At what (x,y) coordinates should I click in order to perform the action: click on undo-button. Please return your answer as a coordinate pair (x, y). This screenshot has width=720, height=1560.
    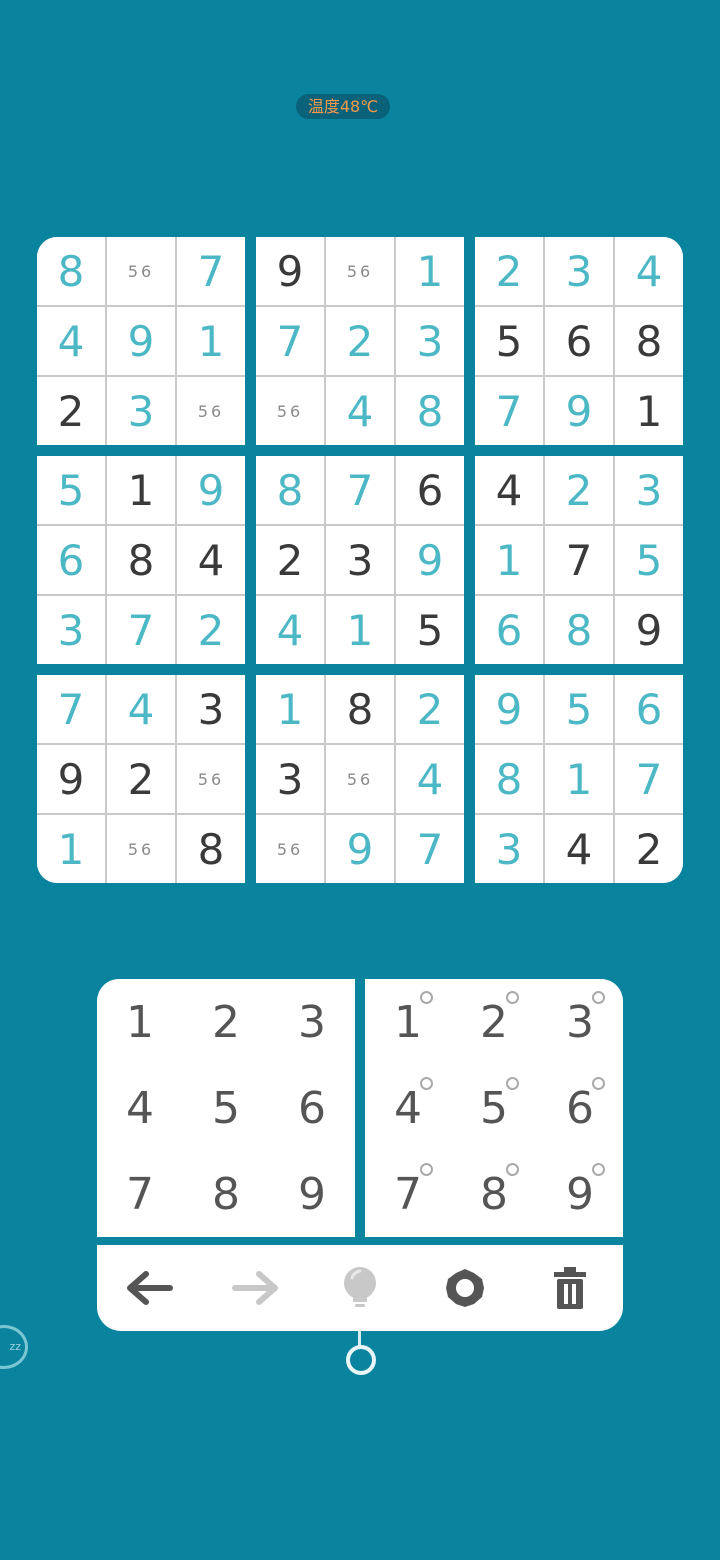
    Looking at the image, I should click on (150, 1288).